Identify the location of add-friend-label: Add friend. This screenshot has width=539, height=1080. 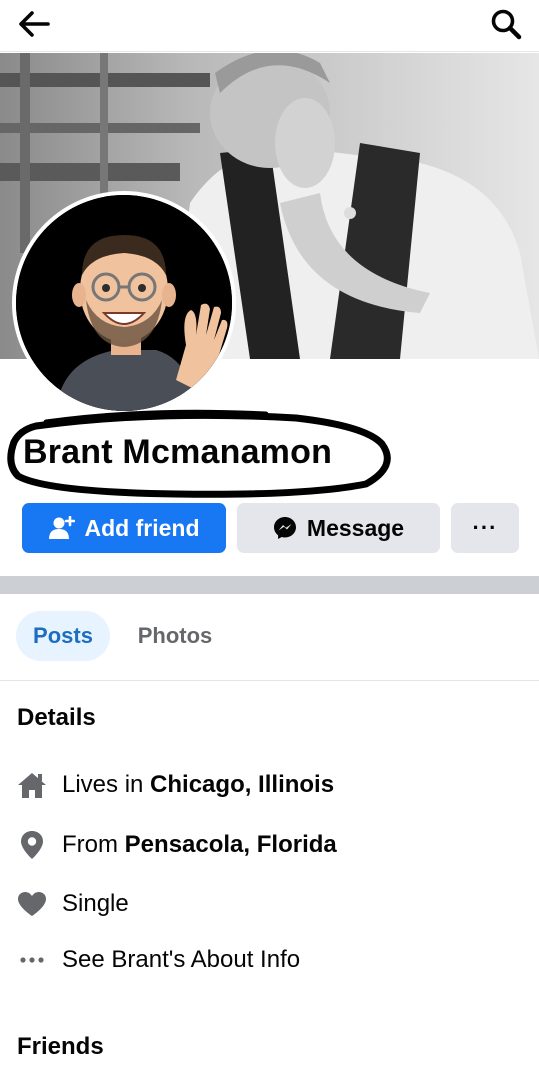
(142, 527).